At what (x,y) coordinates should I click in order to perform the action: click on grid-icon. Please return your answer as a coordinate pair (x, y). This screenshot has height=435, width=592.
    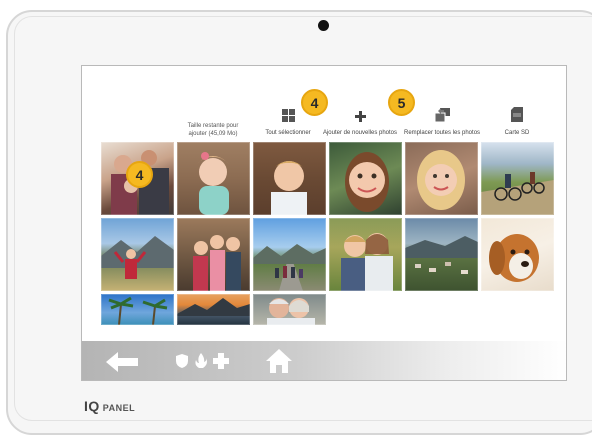
    Looking at the image, I should click on (288, 114).